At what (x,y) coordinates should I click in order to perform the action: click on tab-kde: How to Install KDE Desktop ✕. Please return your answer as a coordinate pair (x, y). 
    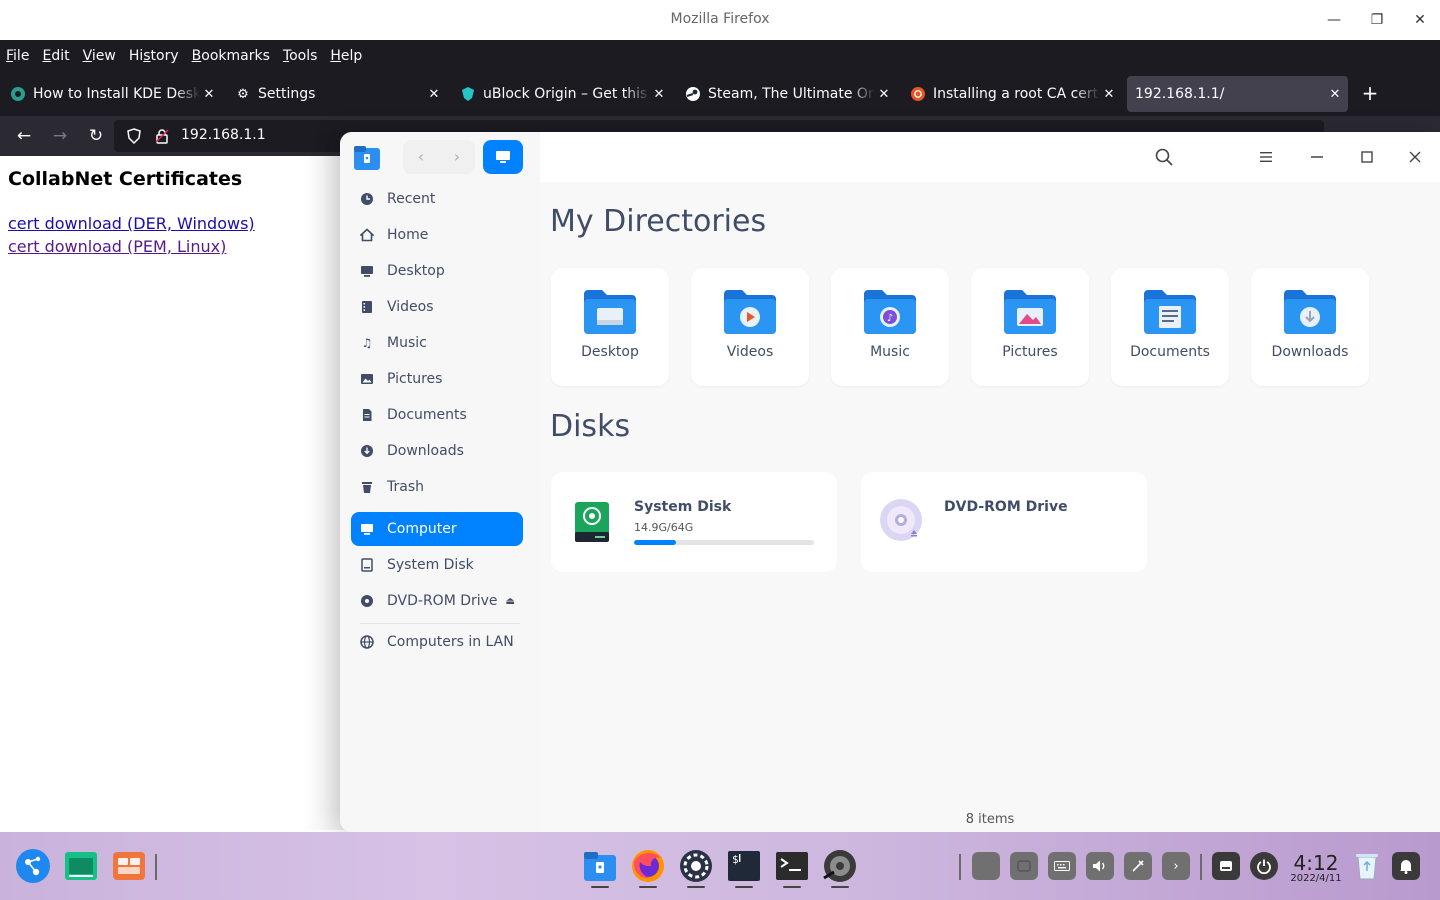
    Looking at the image, I should click on (111, 94).